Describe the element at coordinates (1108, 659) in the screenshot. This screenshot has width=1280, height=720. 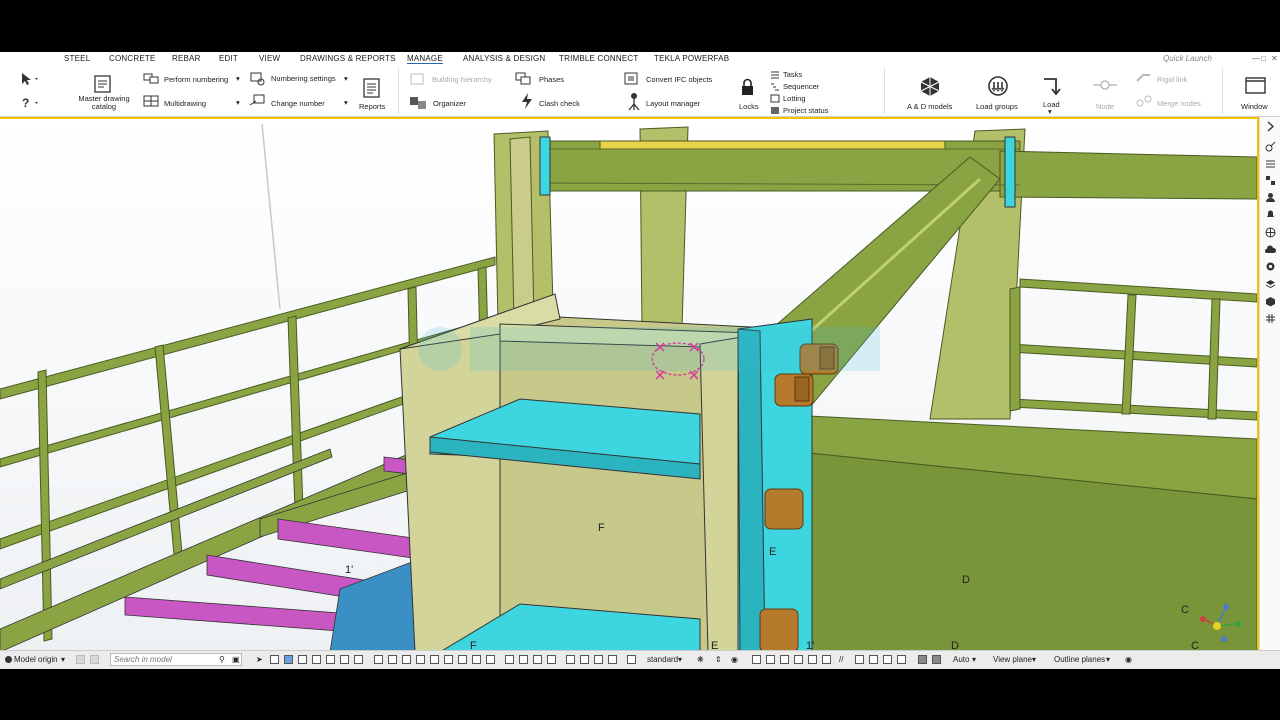
I see `outline-planes-dropdown-icon: ▾` at that location.